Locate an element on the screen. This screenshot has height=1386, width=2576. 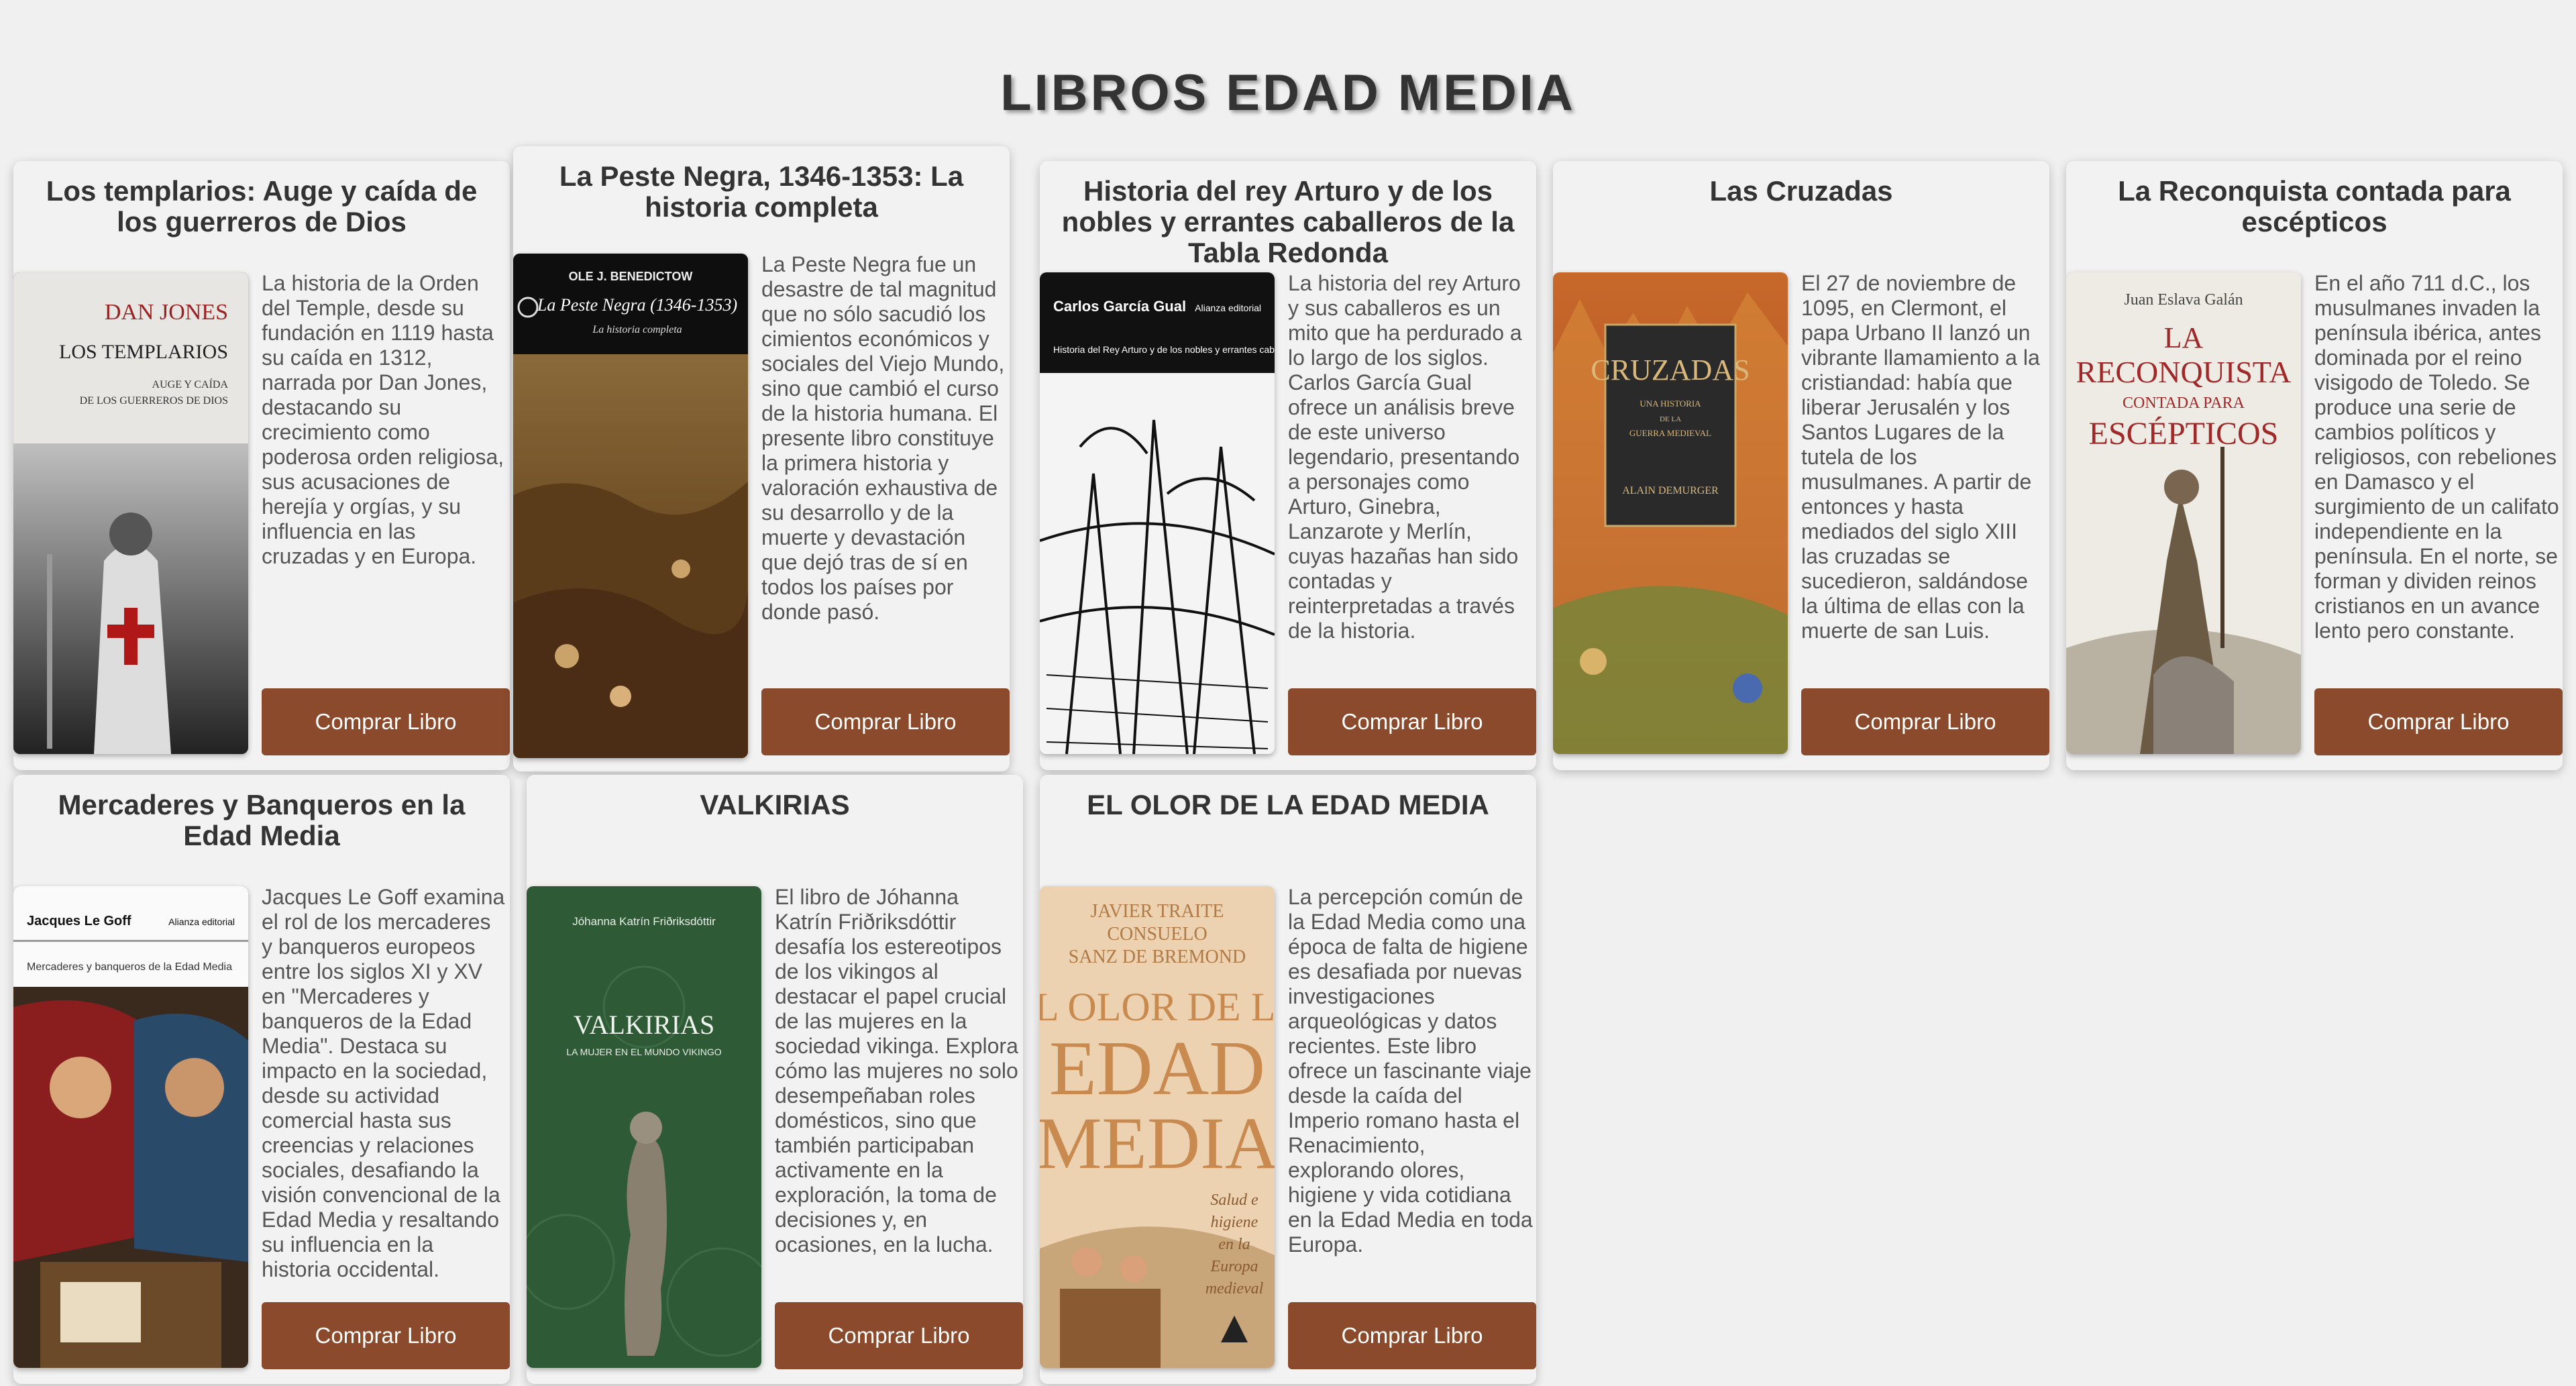
svg-text: DAN JONES is located at coordinates (166, 312).